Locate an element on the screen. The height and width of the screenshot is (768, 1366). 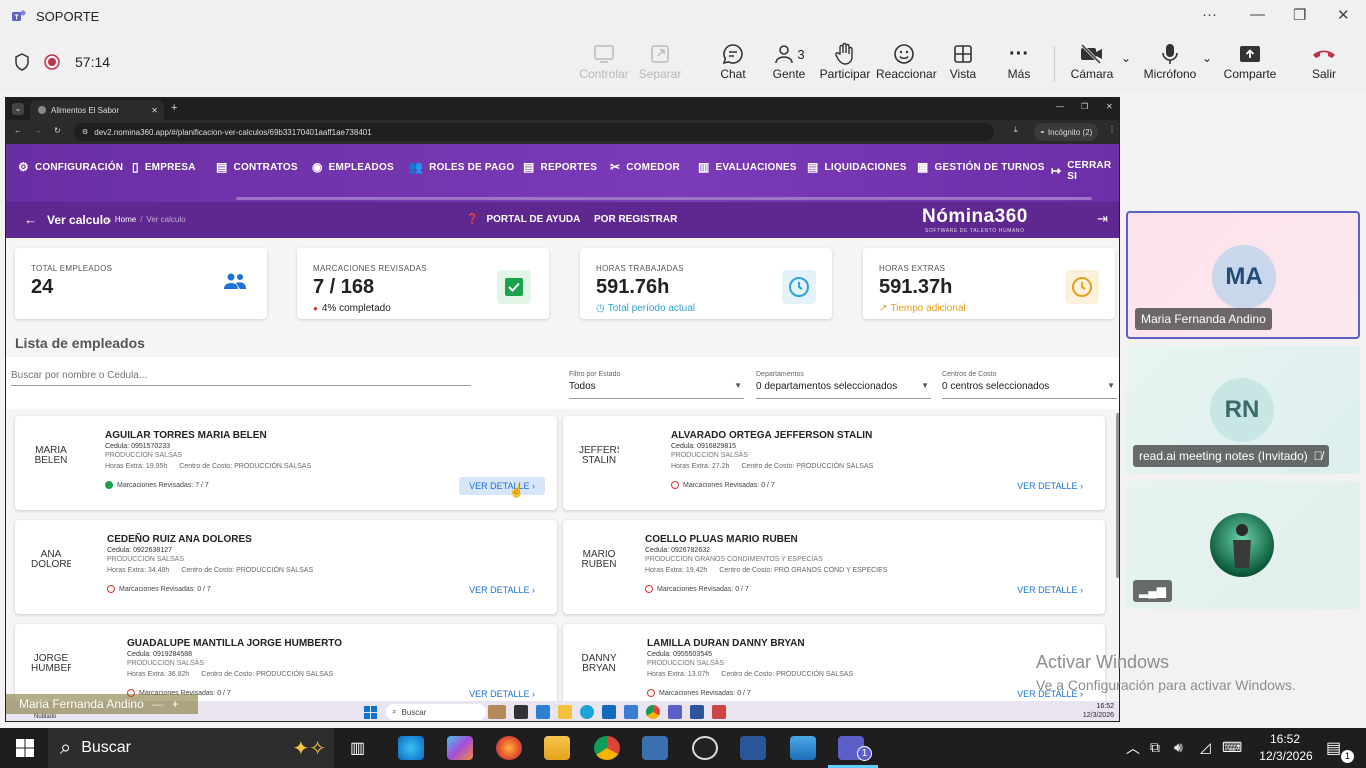
back-arrow-icon: ← is located at coordinates (30, 219).